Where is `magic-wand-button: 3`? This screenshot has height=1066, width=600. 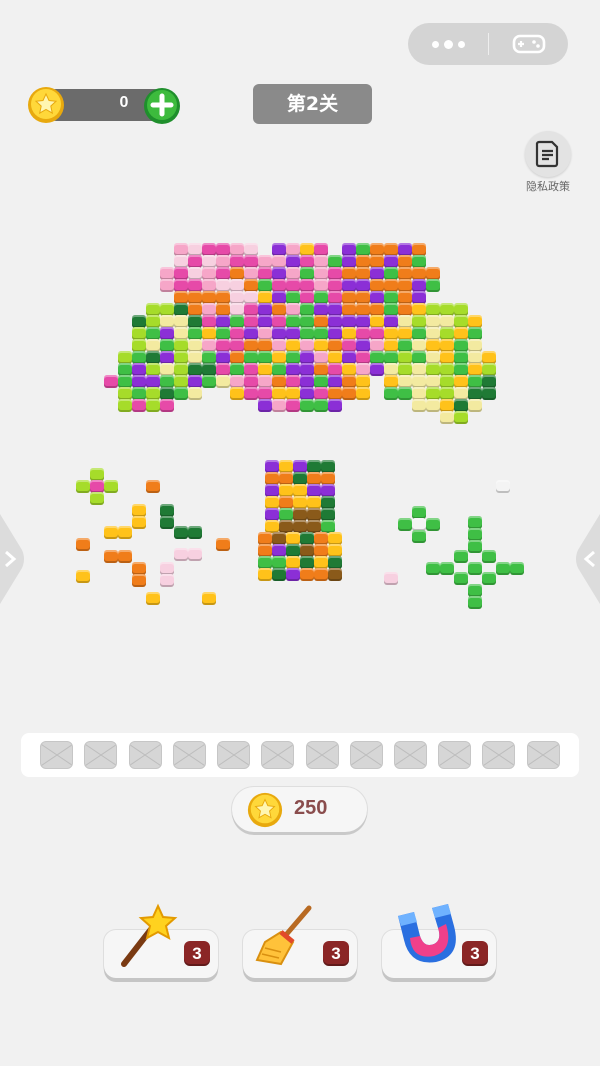
magic-wand-button: 3 is located at coordinates (161, 940).